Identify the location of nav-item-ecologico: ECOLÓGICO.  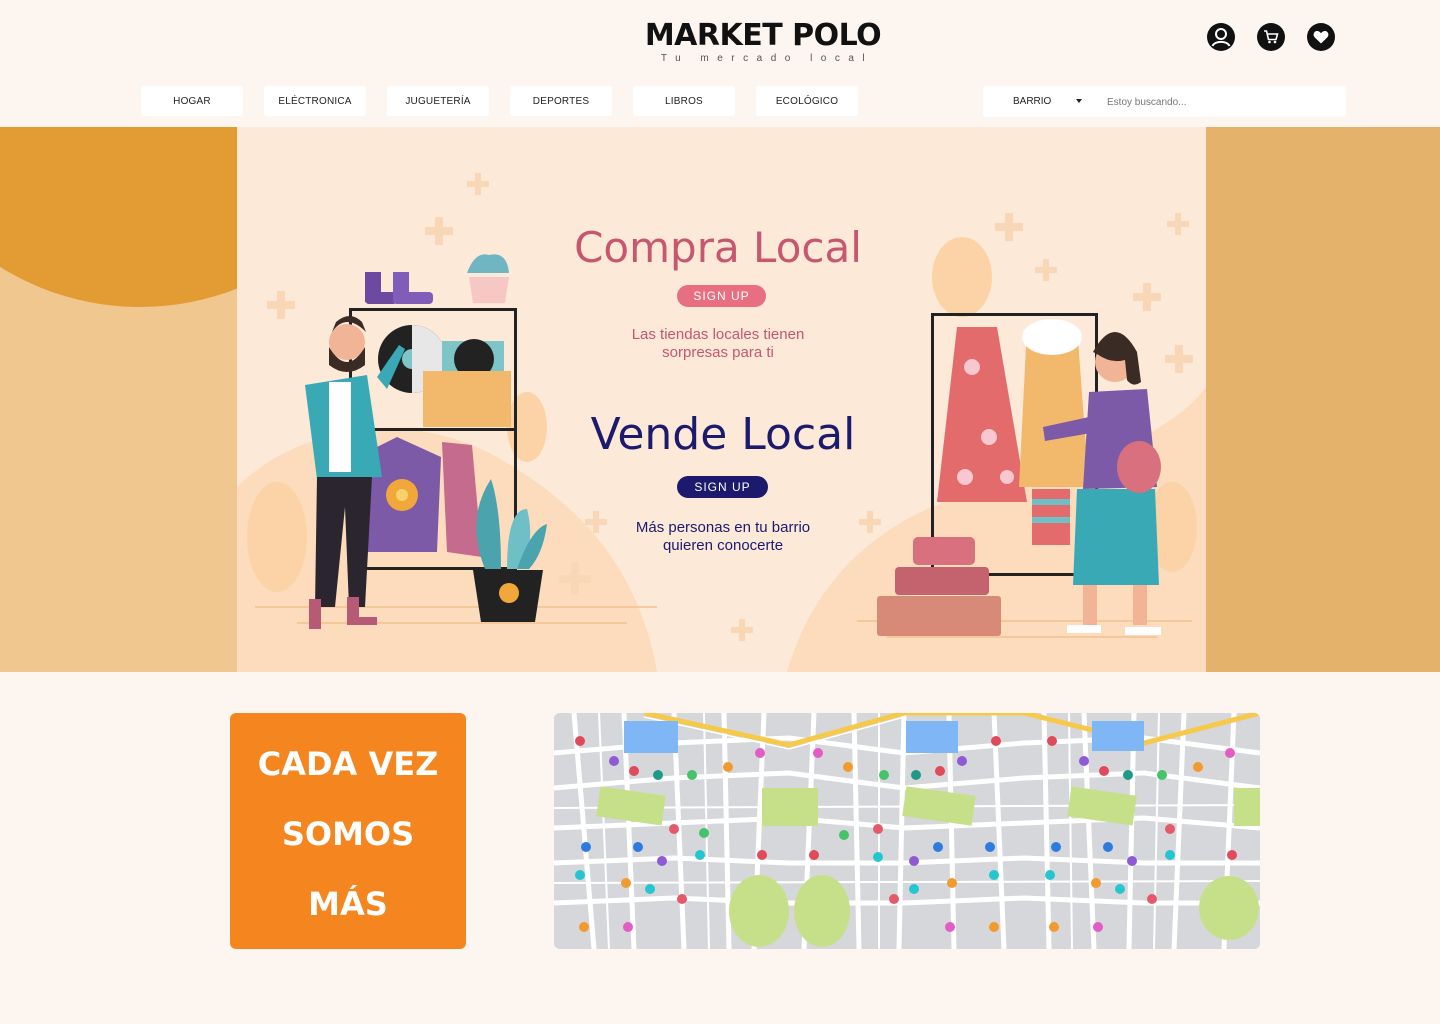
(807, 101).